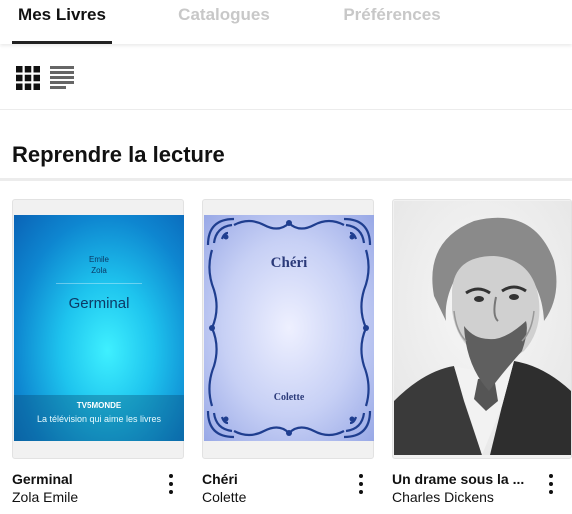 This screenshot has width=572, height=514. Describe the element at coordinates (98, 259) in the screenshot. I see `cover-author-firstname: Emile` at that location.